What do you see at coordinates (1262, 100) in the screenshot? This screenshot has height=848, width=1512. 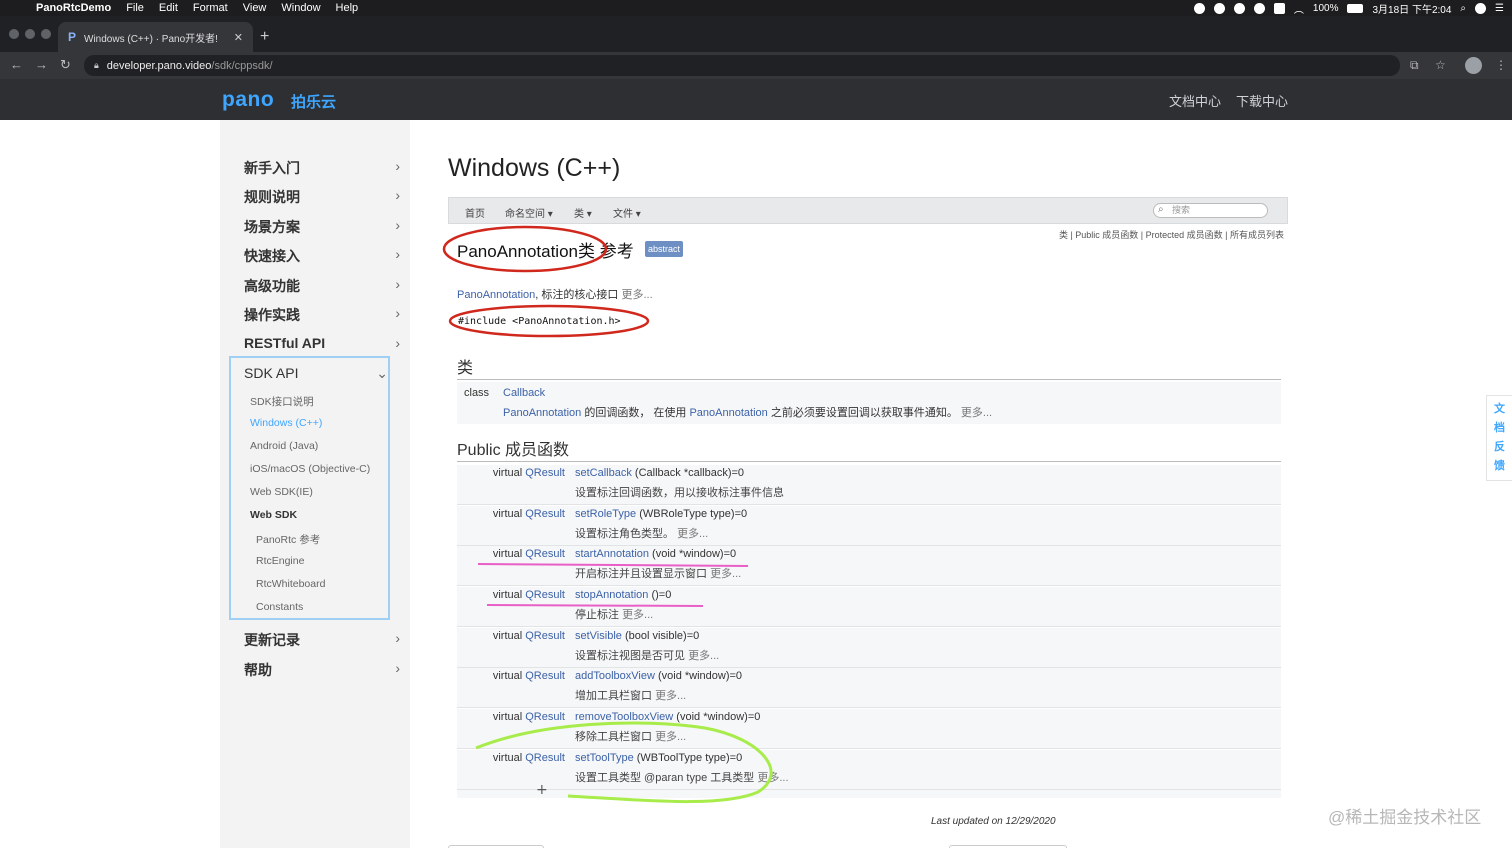 I see `nav-download-center: 下载中心` at bounding box center [1262, 100].